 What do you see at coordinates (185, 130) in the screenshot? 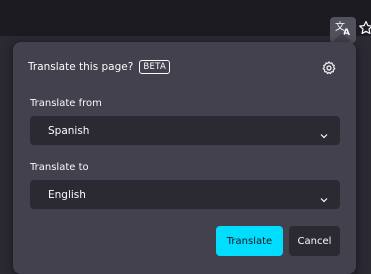
I see `translate-from-select: Spanish` at bounding box center [185, 130].